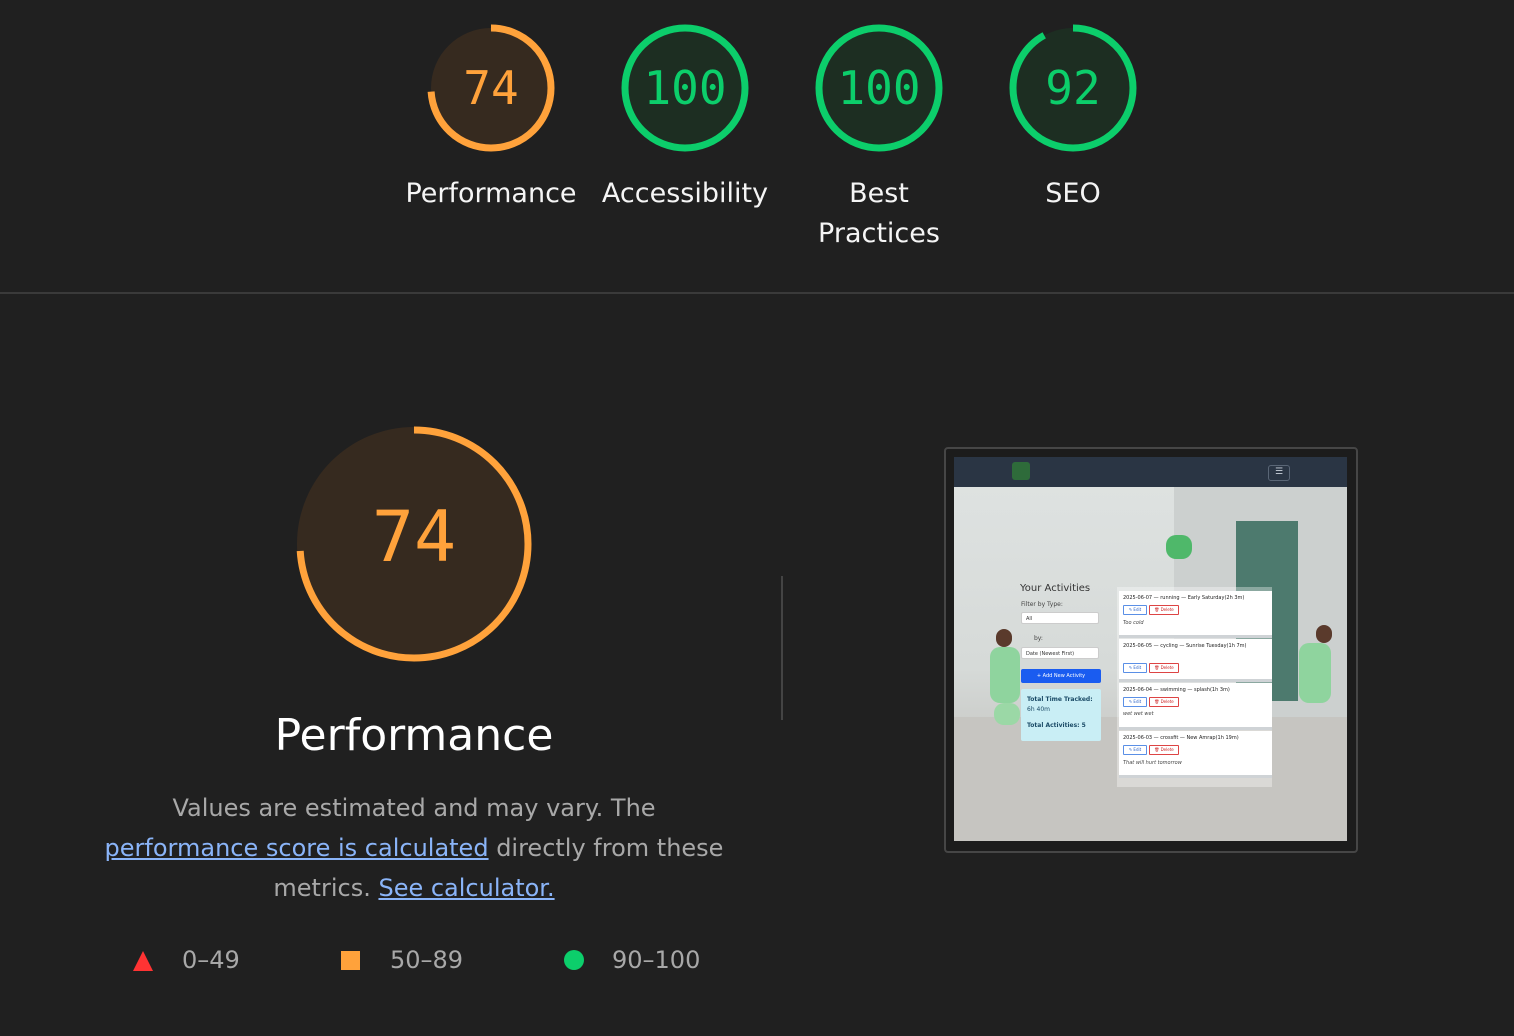 The image size is (1514, 1036). Describe the element at coordinates (685, 193) in the screenshot. I see `gauge-label: Accessibility` at that location.